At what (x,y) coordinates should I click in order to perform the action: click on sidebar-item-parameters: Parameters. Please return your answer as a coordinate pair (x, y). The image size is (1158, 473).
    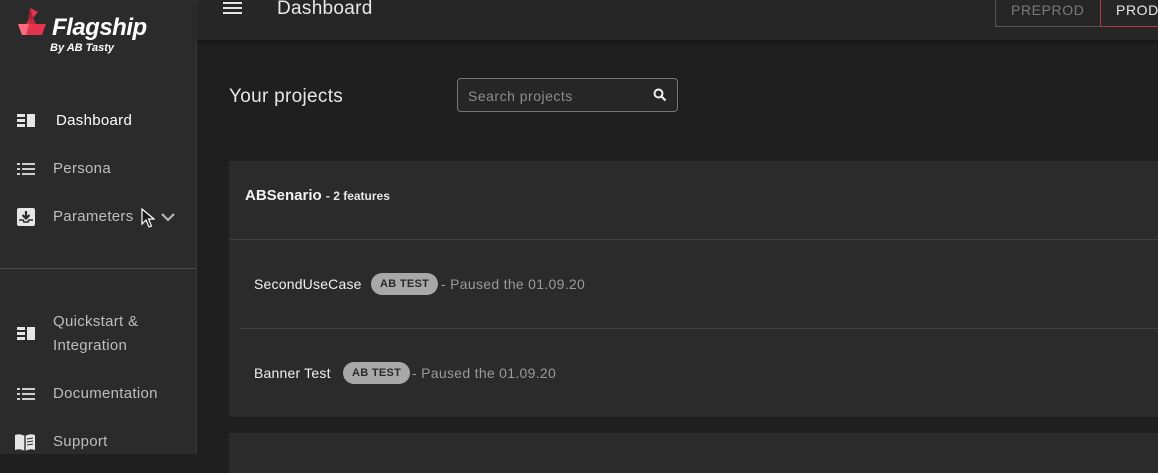
    Looking at the image, I should click on (98, 217).